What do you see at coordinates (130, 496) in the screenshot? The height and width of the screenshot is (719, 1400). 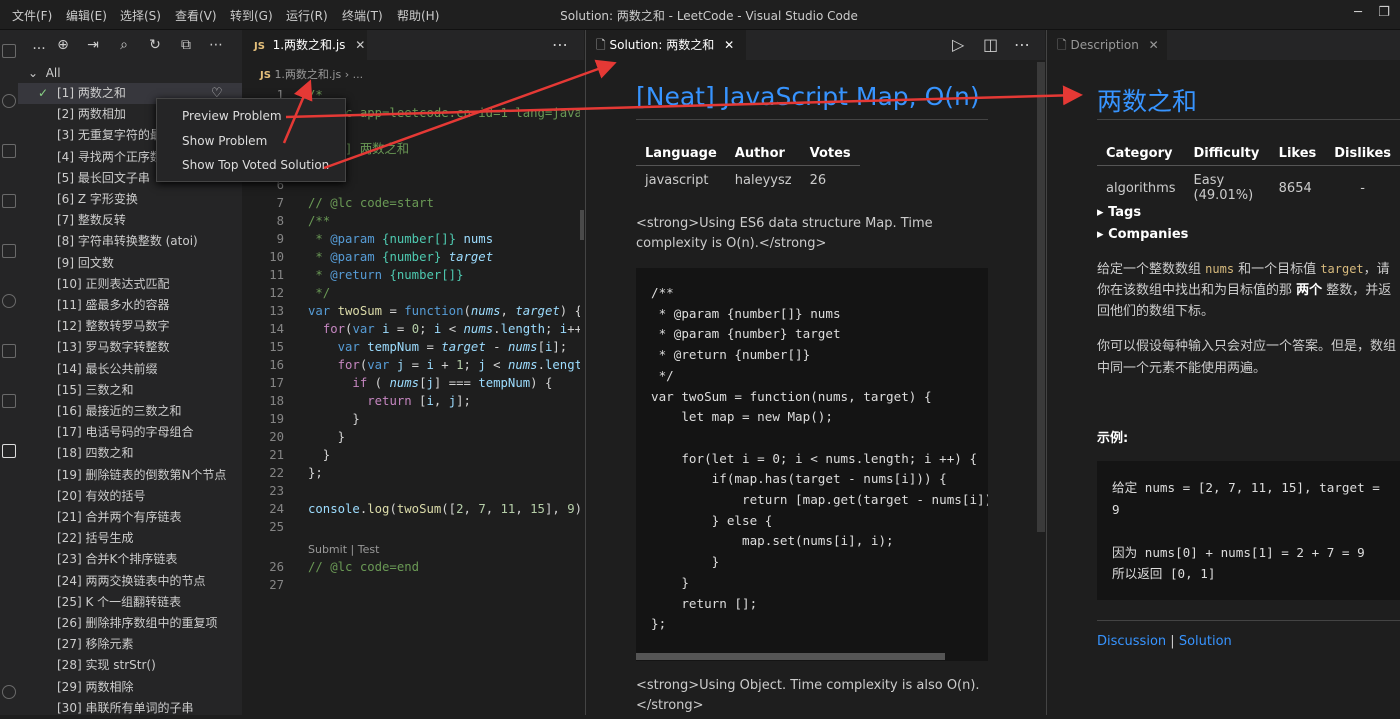 I see `problem-item: [20] 有效的括号` at bounding box center [130, 496].